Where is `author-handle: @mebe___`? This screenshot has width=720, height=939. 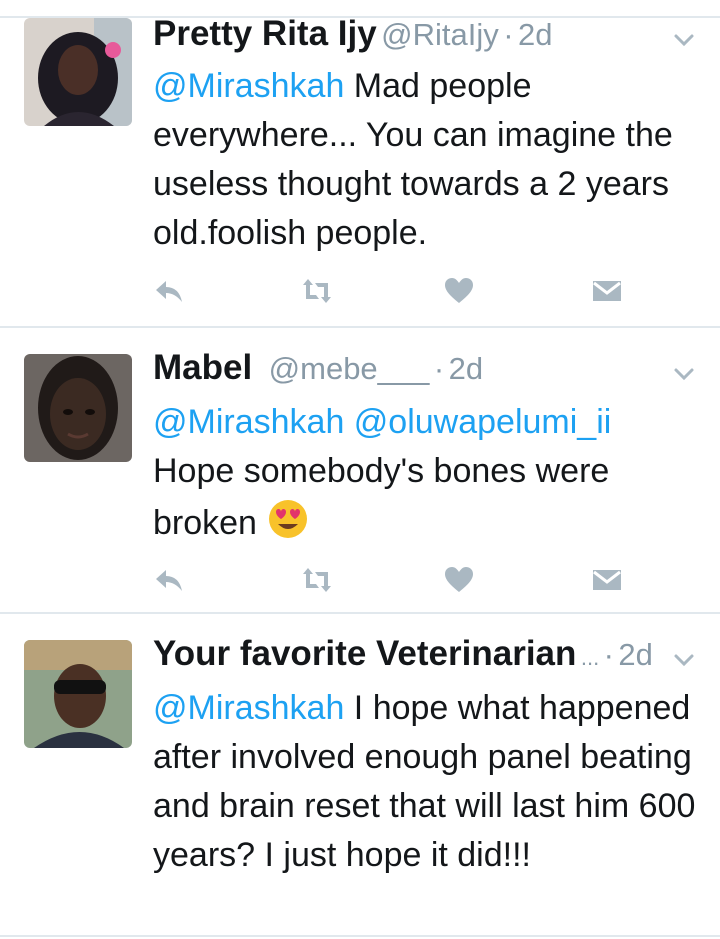 author-handle: @mebe___ is located at coordinates (349, 368).